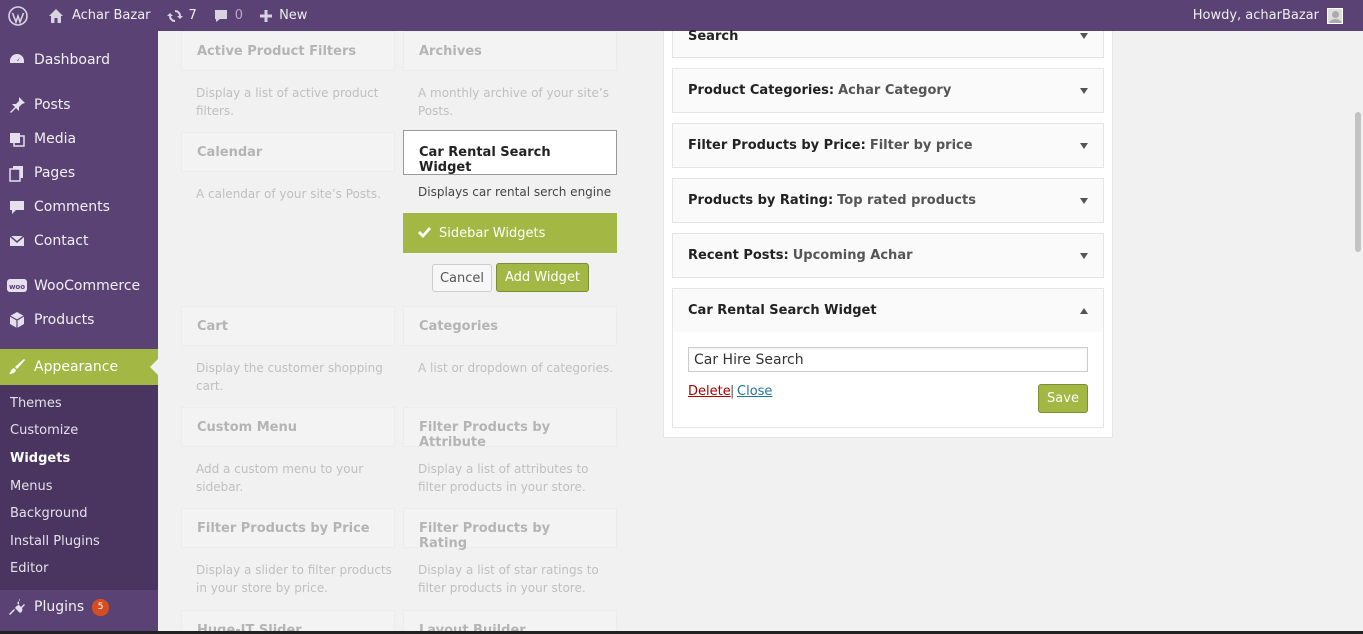 The height and width of the screenshot is (634, 1363). Describe the element at coordinates (212, 326) in the screenshot. I see `widget-name: Cart` at that location.